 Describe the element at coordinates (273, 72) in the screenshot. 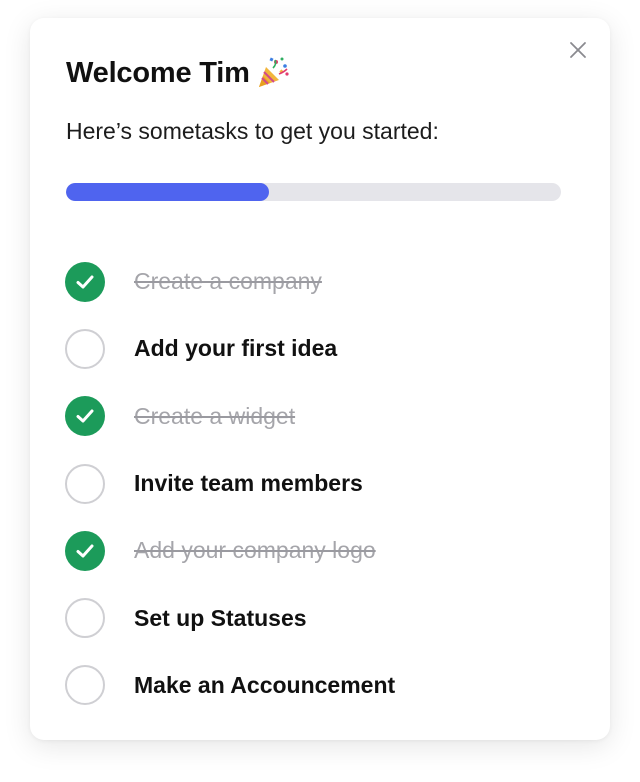

I see `party-popper-icon` at that location.